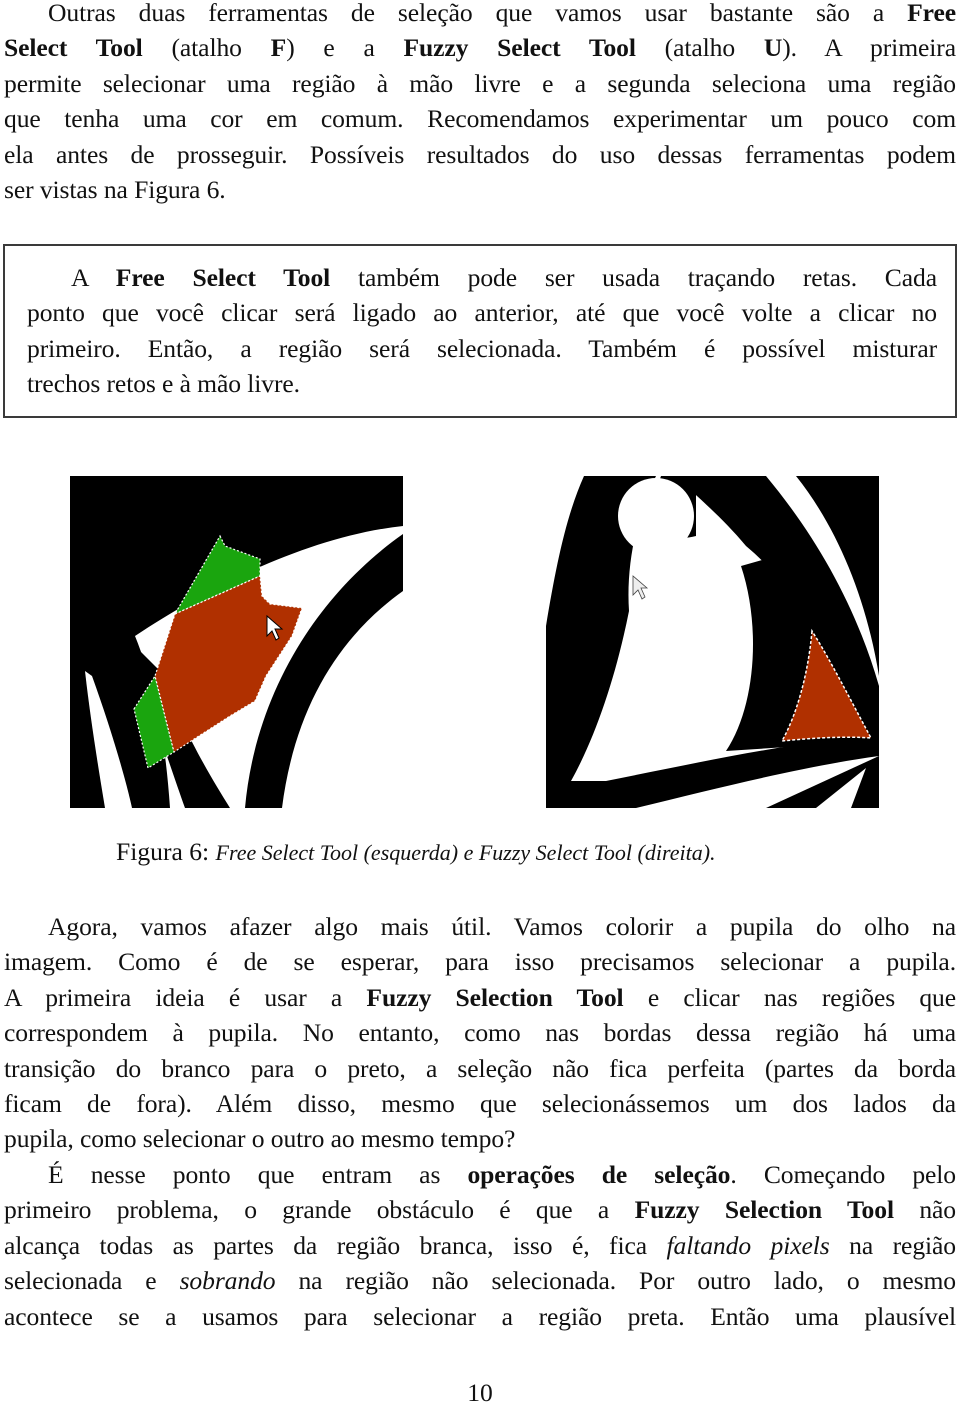 The height and width of the screenshot is (1408, 960). I want to click on text-run: trechos retos e à mão livre., so click(163, 384).